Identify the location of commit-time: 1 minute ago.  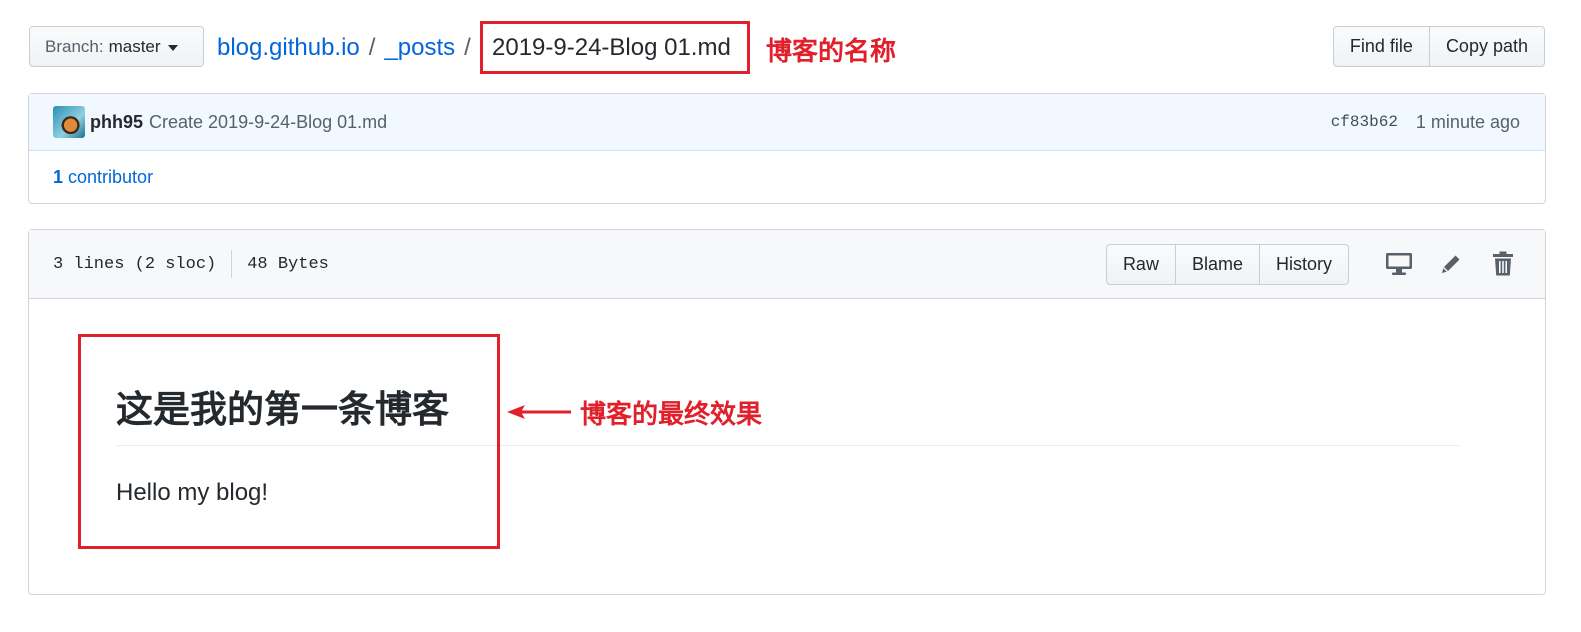
(1467, 121).